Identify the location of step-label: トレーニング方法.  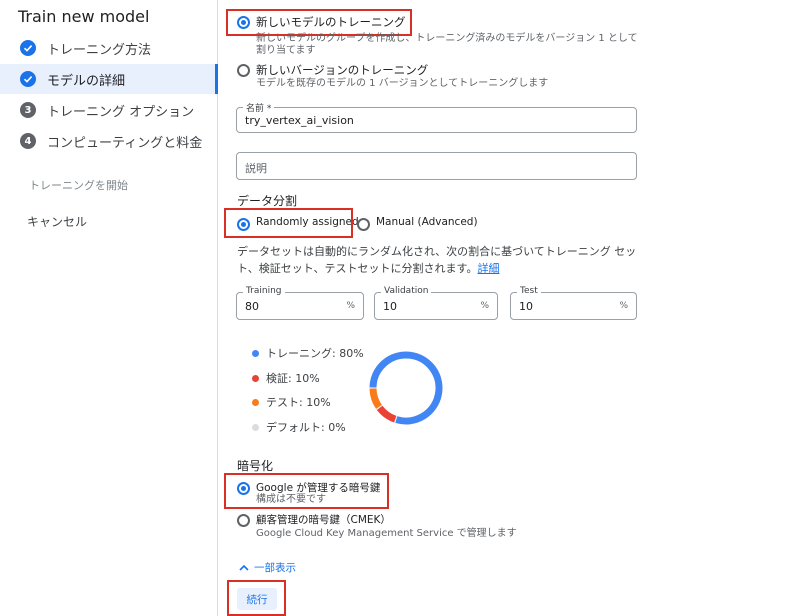
(99, 50).